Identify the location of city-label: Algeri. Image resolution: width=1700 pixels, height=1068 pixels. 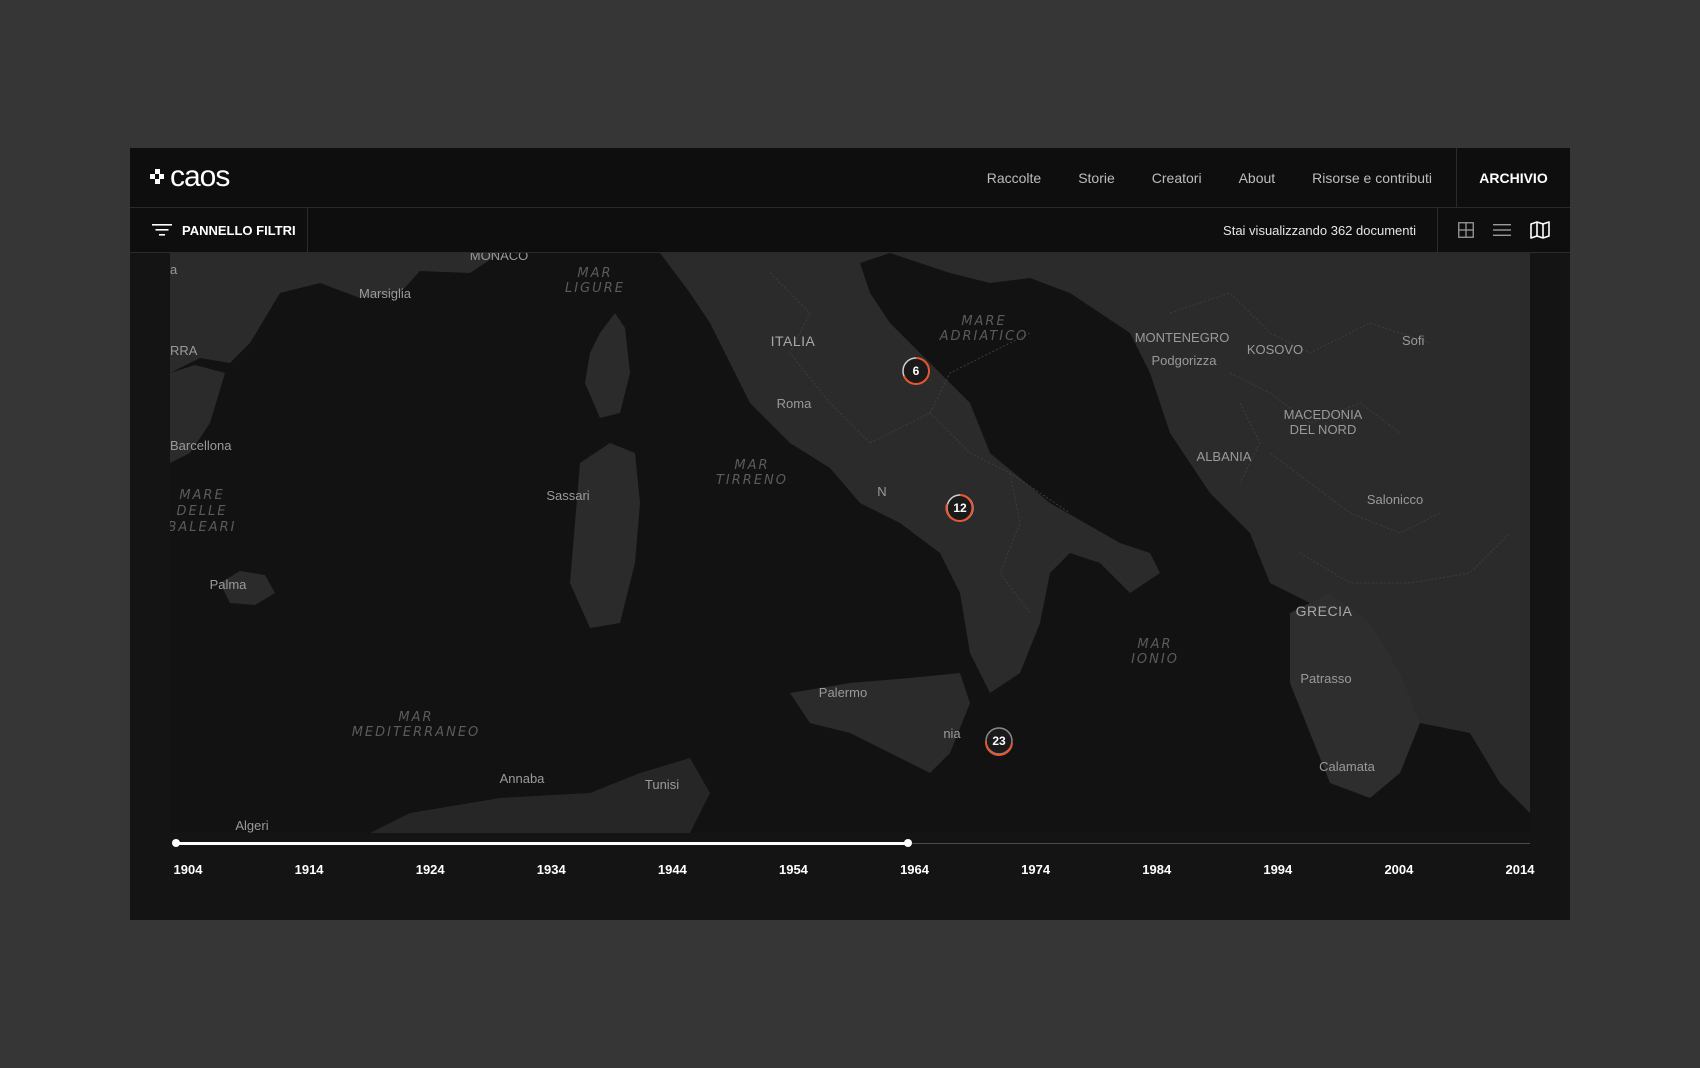
(251, 825).